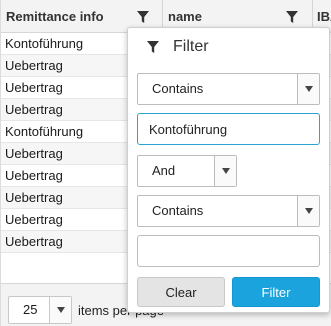 The height and width of the screenshot is (326, 331). What do you see at coordinates (164, 170) in the screenshot?
I see `logic-select-value: And` at bounding box center [164, 170].